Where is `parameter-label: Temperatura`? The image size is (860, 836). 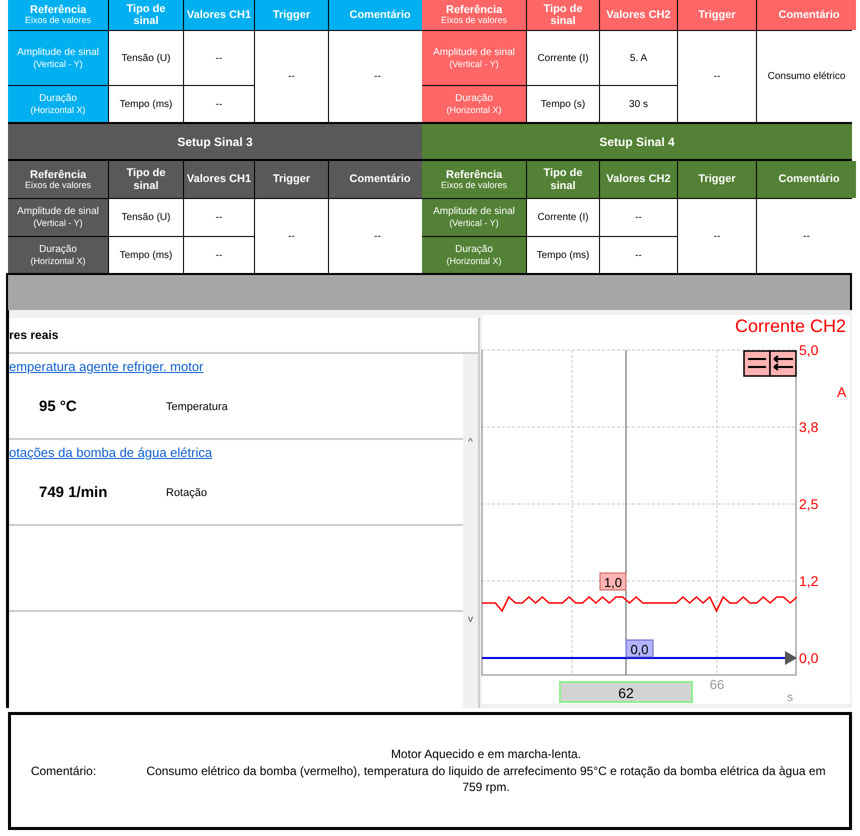
parameter-label: Temperatura is located at coordinates (197, 406).